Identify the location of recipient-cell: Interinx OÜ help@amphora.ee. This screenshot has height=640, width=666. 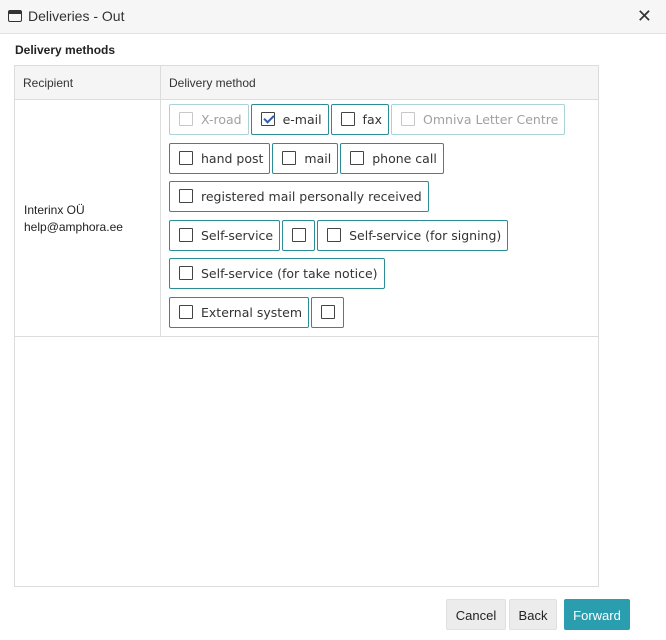
(88, 218).